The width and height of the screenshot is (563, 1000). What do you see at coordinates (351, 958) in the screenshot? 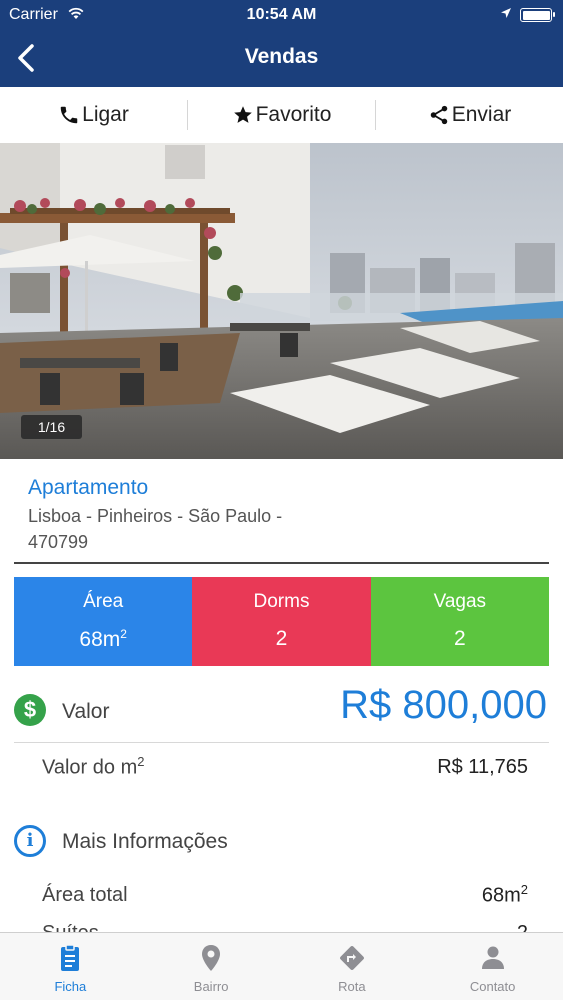
I see `route-icon` at bounding box center [351, 958].